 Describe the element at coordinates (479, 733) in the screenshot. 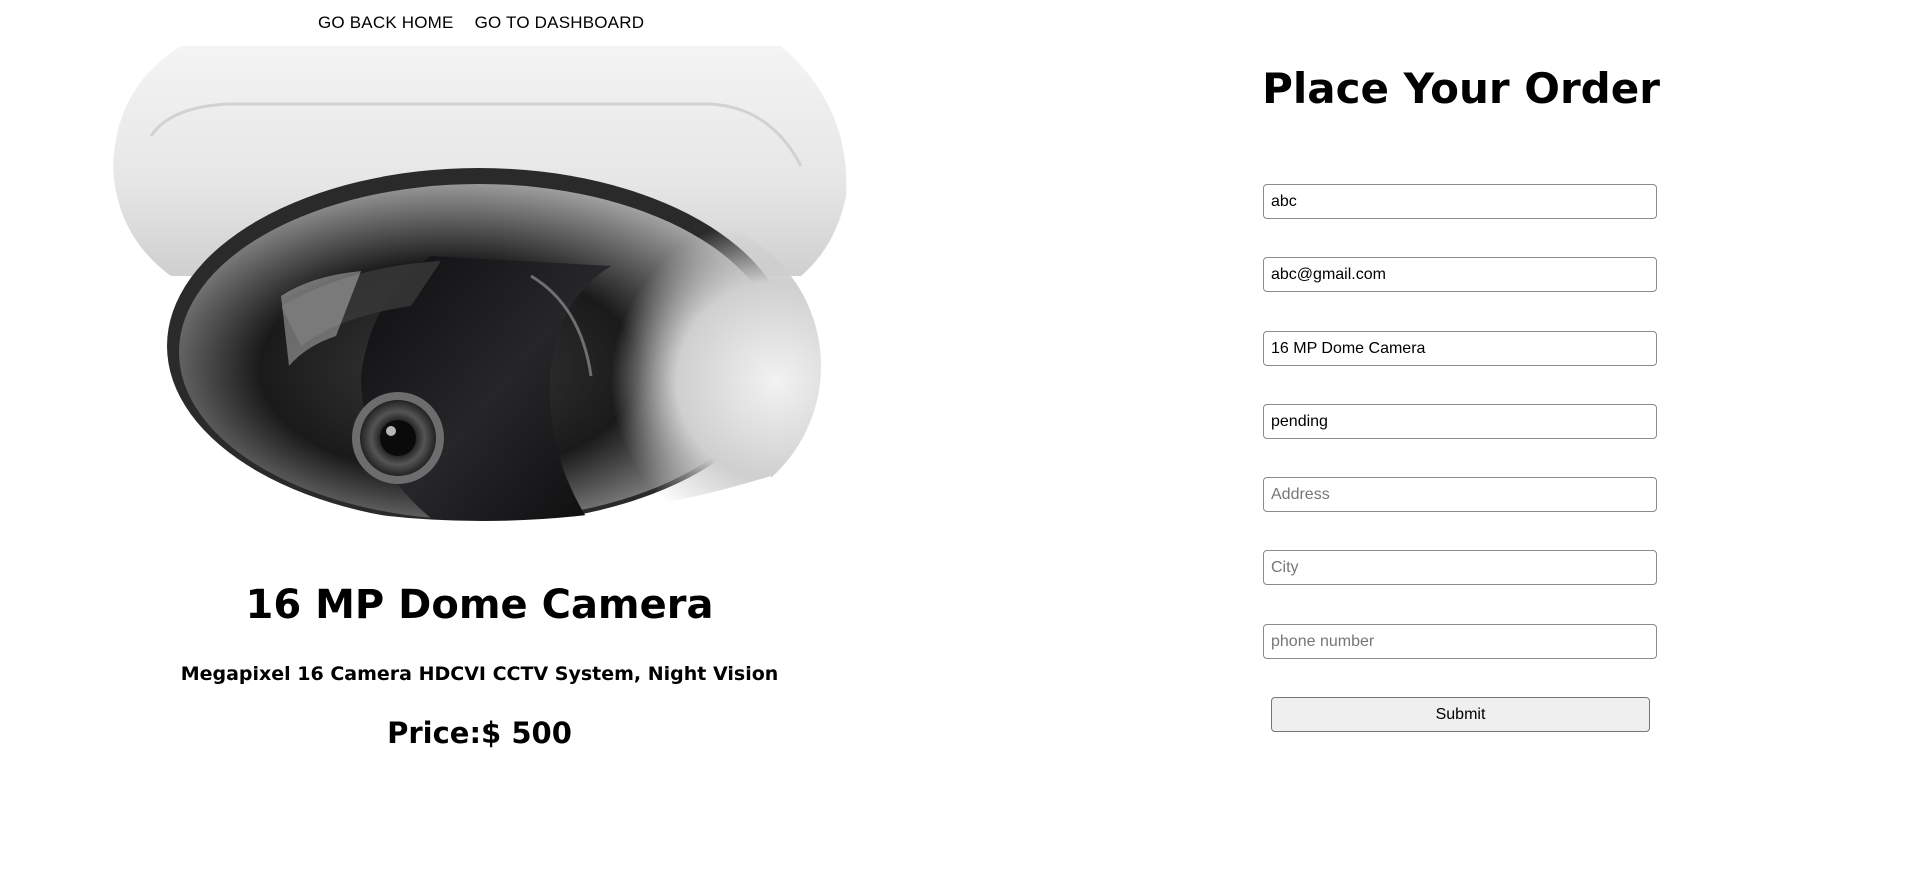

I see `product-price: Price:$ 500` at that location.